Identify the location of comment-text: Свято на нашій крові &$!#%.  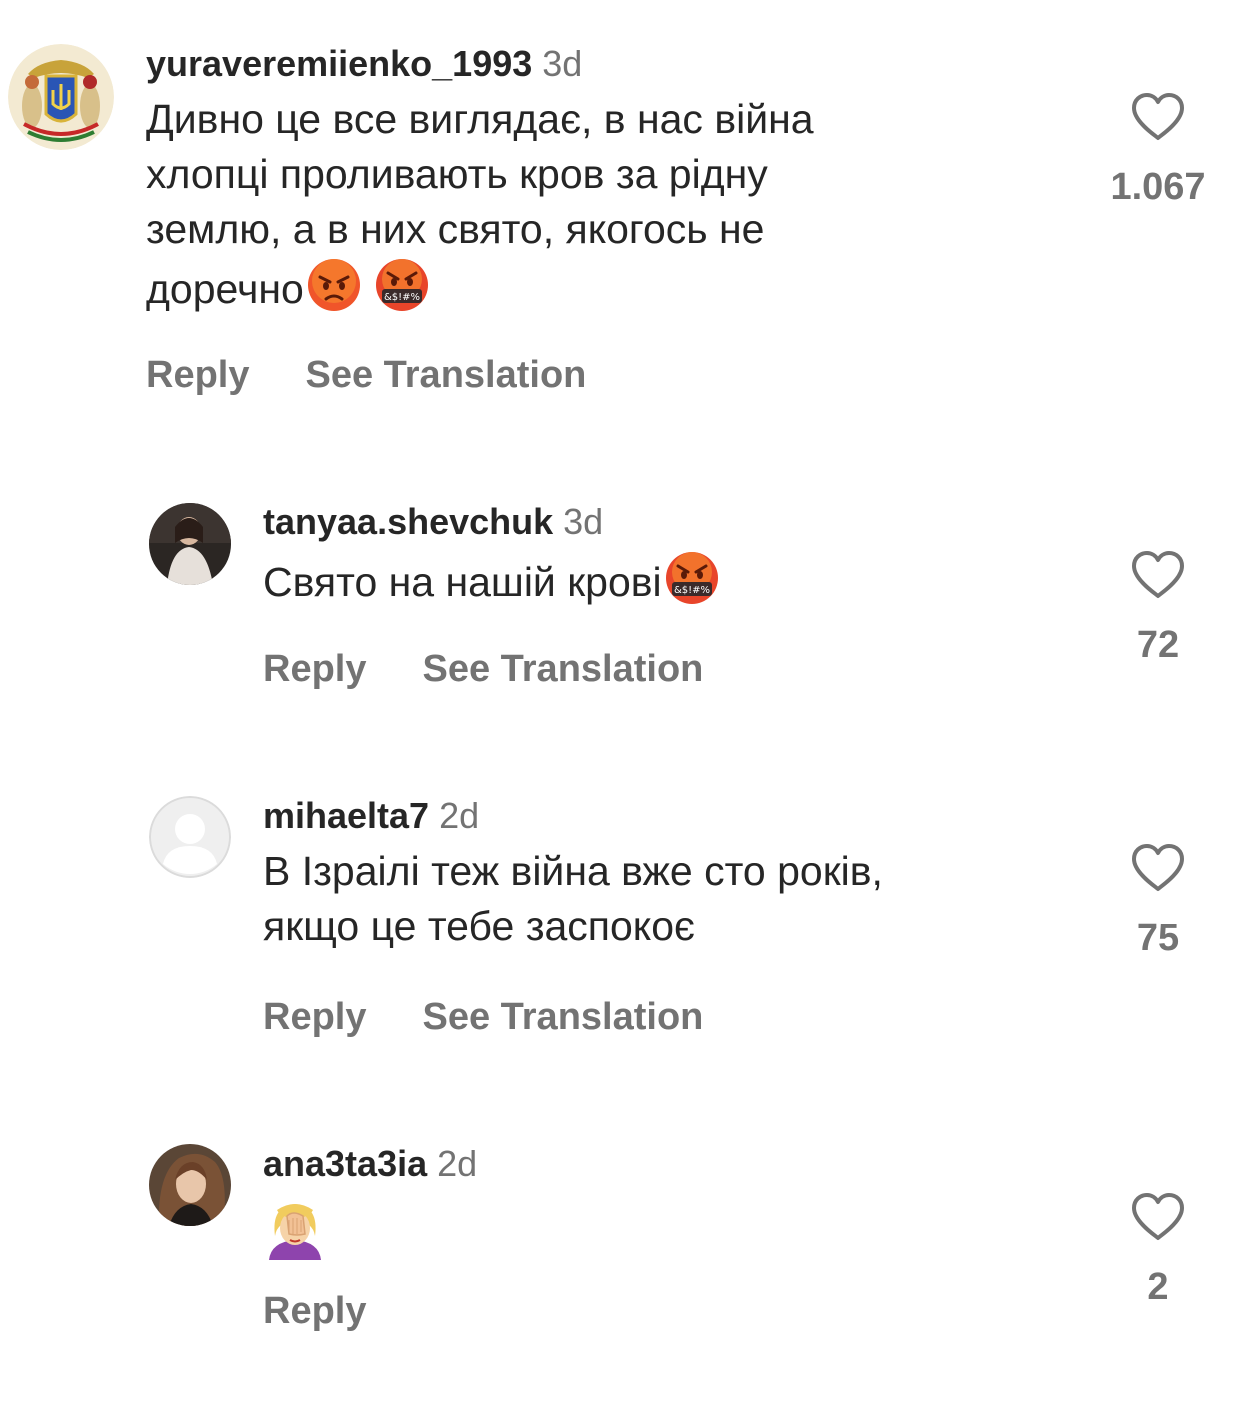
(491, 585).